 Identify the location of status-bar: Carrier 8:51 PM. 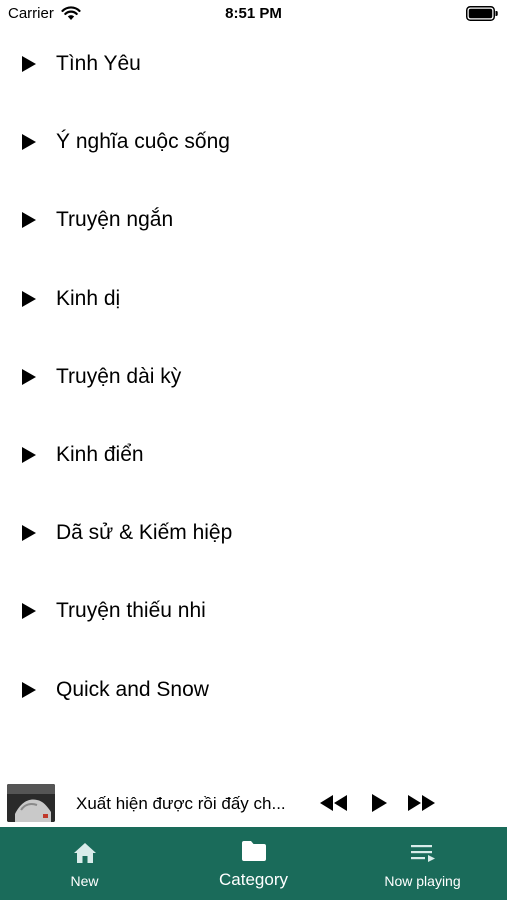
(253, 14).